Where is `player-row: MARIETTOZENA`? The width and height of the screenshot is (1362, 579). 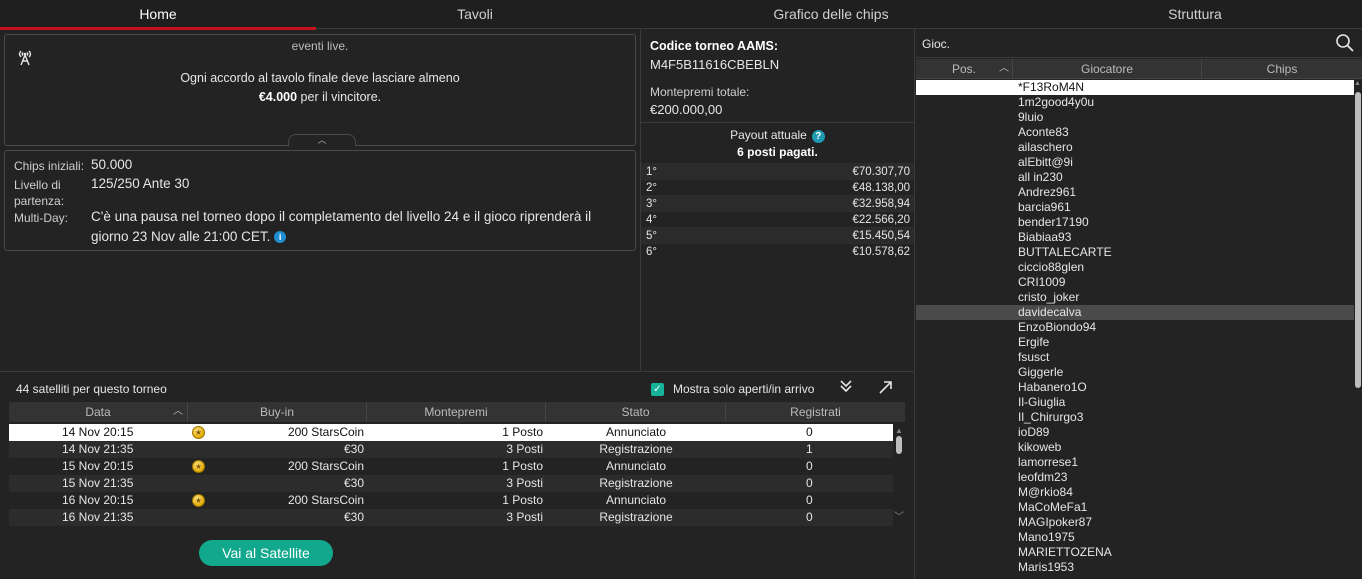
player-row: MARIETTOZENA is located at coordinates (1135, 552).